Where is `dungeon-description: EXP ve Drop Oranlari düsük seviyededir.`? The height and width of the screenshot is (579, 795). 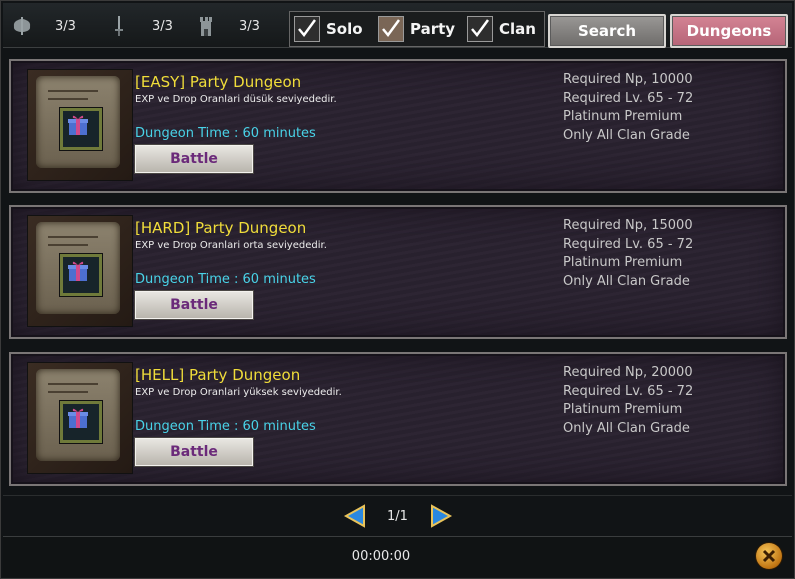 dungeon-description: EXP ve Drop Oranlari düsük seviyededir. is located at coordinates (236, 99).